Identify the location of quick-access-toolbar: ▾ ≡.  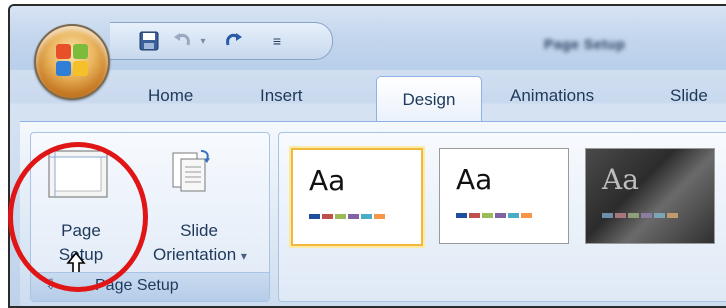
(221, 41).